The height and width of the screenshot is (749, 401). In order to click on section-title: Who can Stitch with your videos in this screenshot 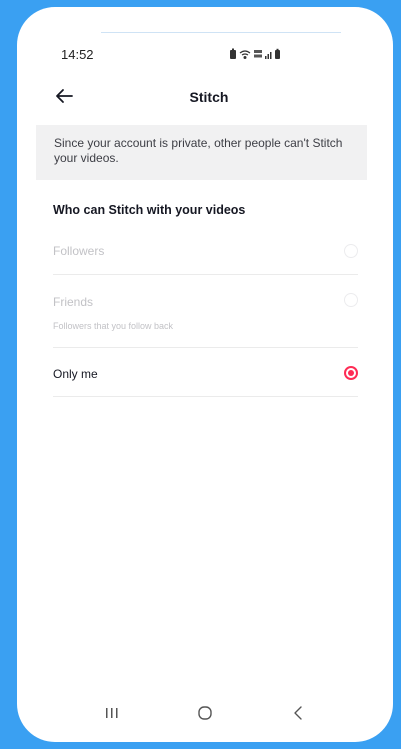, I will do `click(149, 210)`.